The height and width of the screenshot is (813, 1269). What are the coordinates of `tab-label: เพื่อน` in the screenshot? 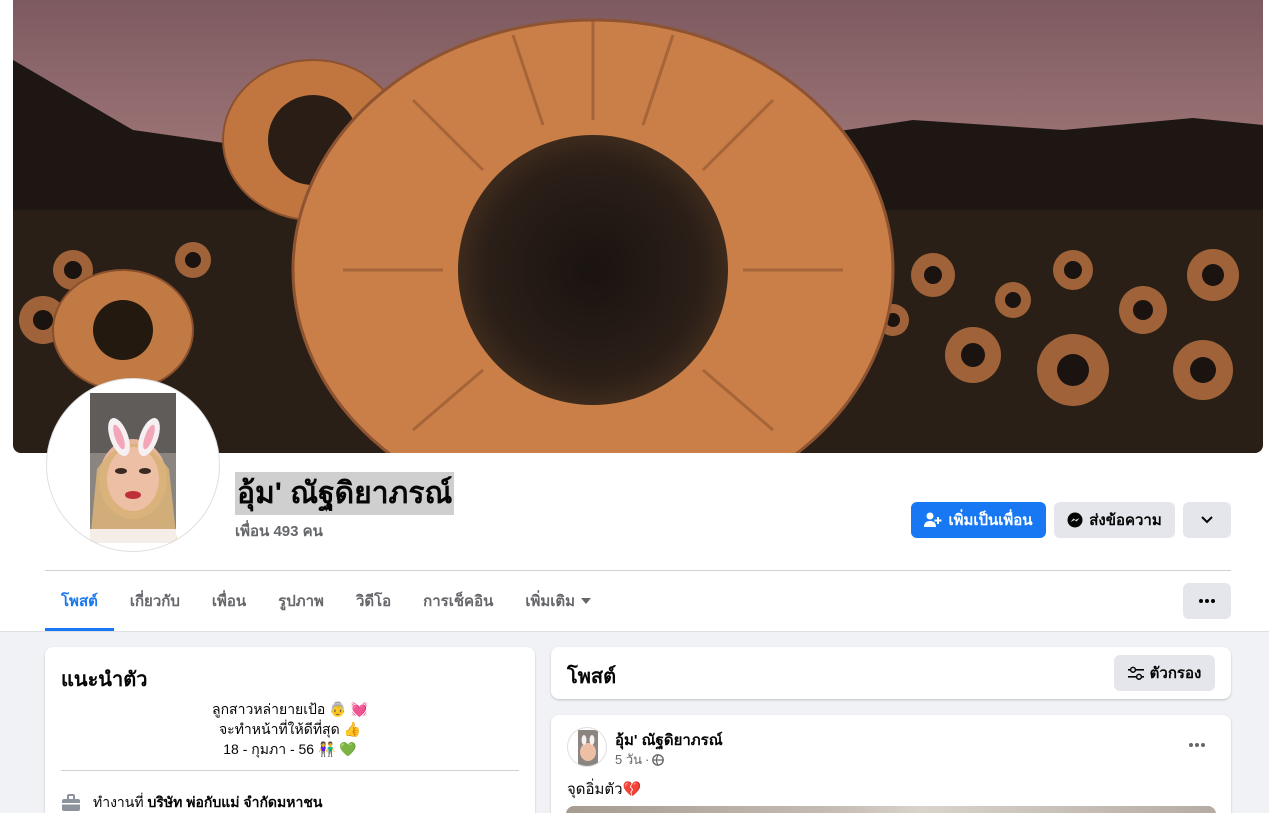 It's located at (229, 601).